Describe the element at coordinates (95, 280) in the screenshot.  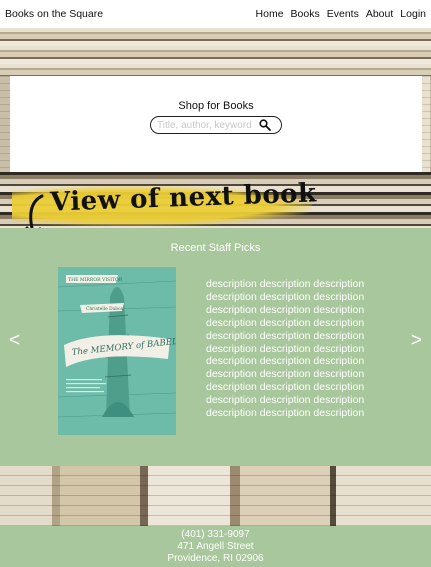
I see `cover-series-text: THE MIRROR VISITOR` at that location.